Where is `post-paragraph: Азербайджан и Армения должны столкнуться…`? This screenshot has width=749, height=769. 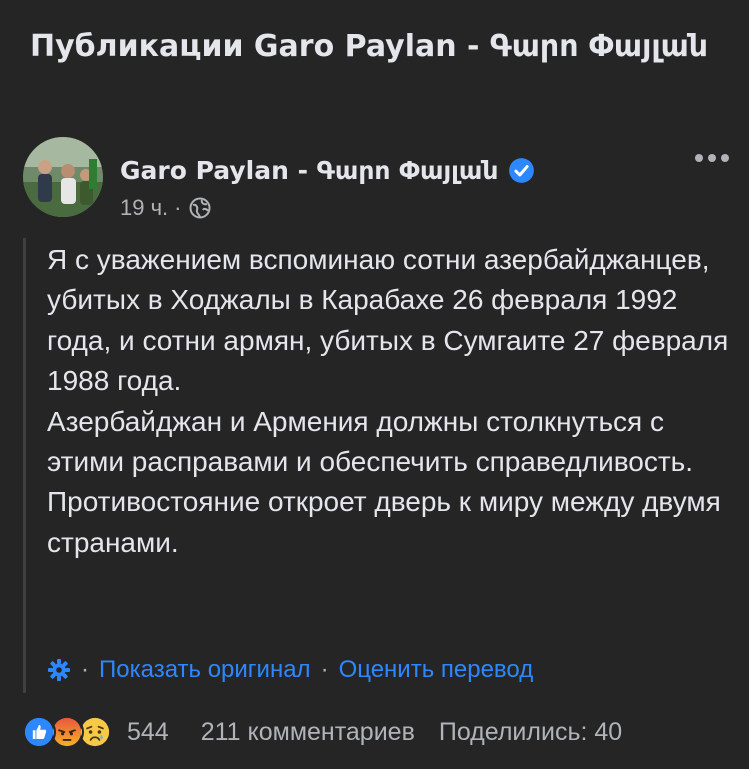
post-paragraph: Азербайджан и Армения должны столкнуться… is located at coordinates (370, 441).